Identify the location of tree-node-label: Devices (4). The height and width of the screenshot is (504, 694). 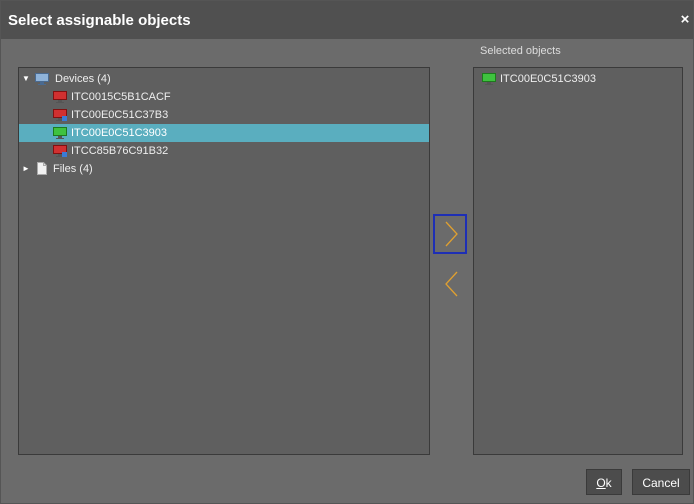
(83, 79).